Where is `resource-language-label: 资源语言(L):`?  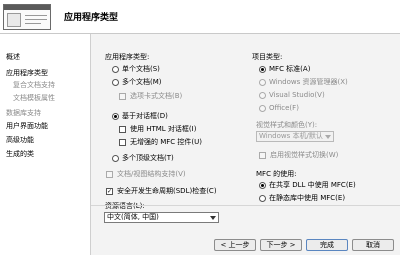
resource-language-label: 资源语言(L): is located at coordinates (125, 206).